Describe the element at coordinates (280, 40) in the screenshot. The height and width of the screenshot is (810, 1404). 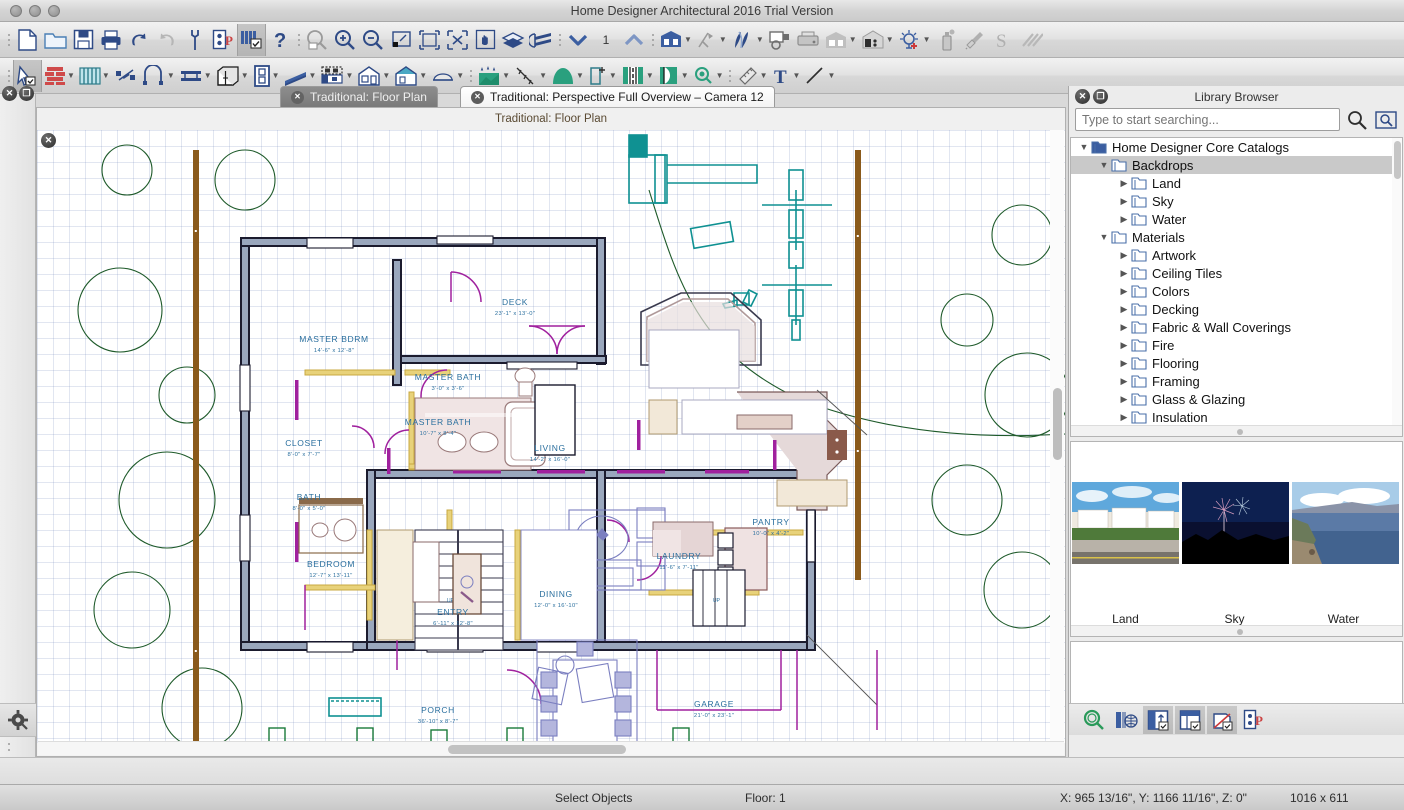
I see `help-button: ?` at that location.